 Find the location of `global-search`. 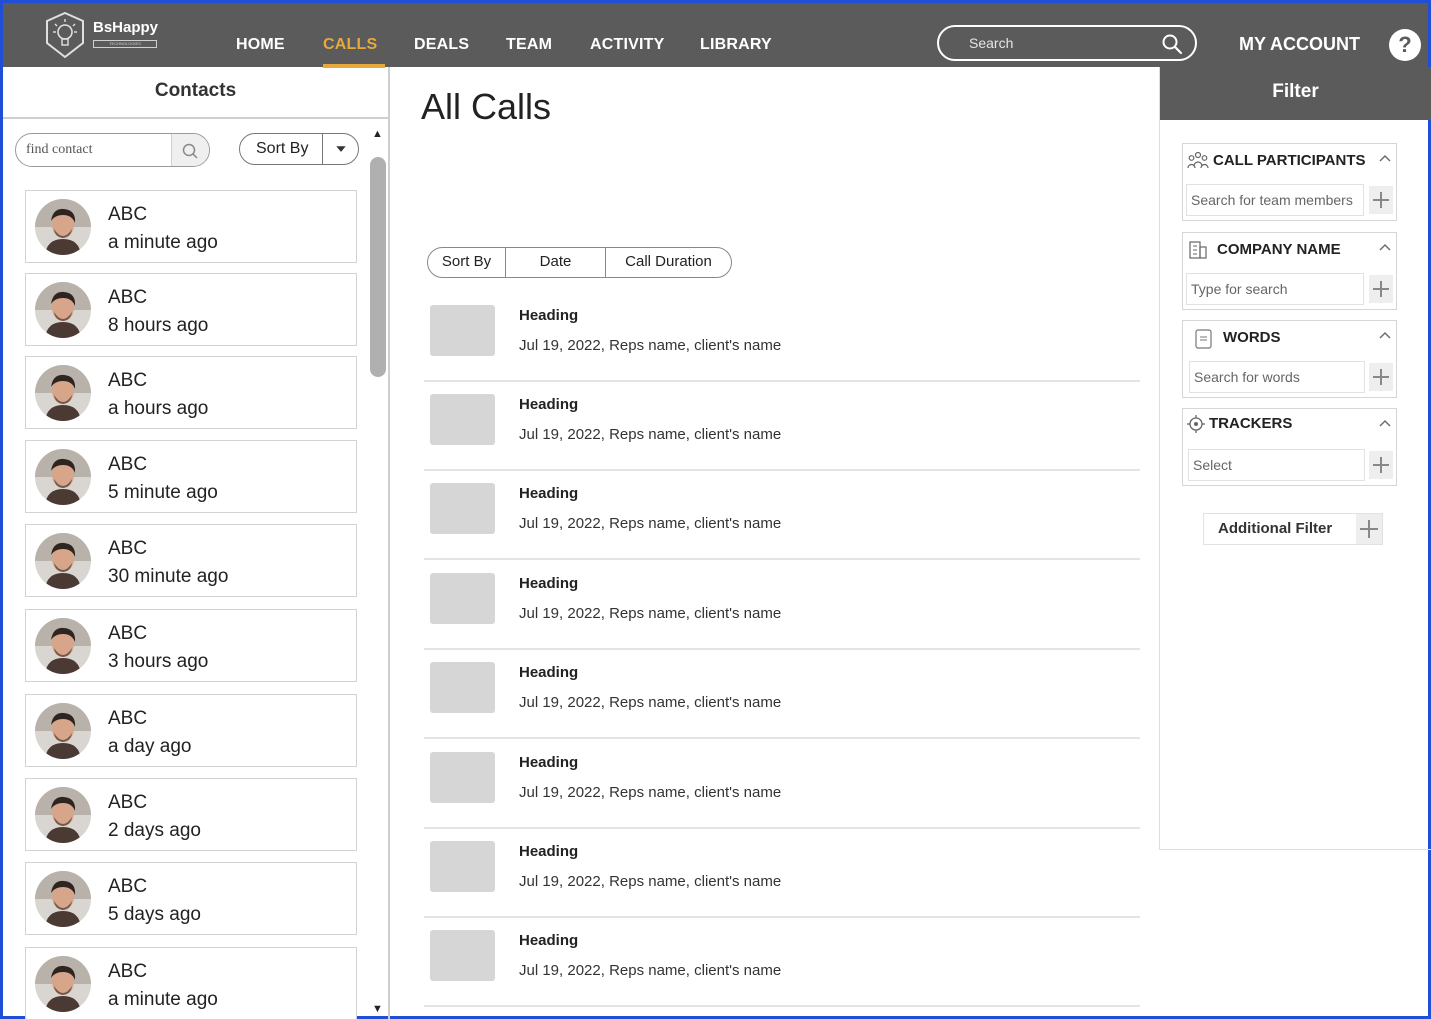

global-search is located at coordinates (1067, 43).